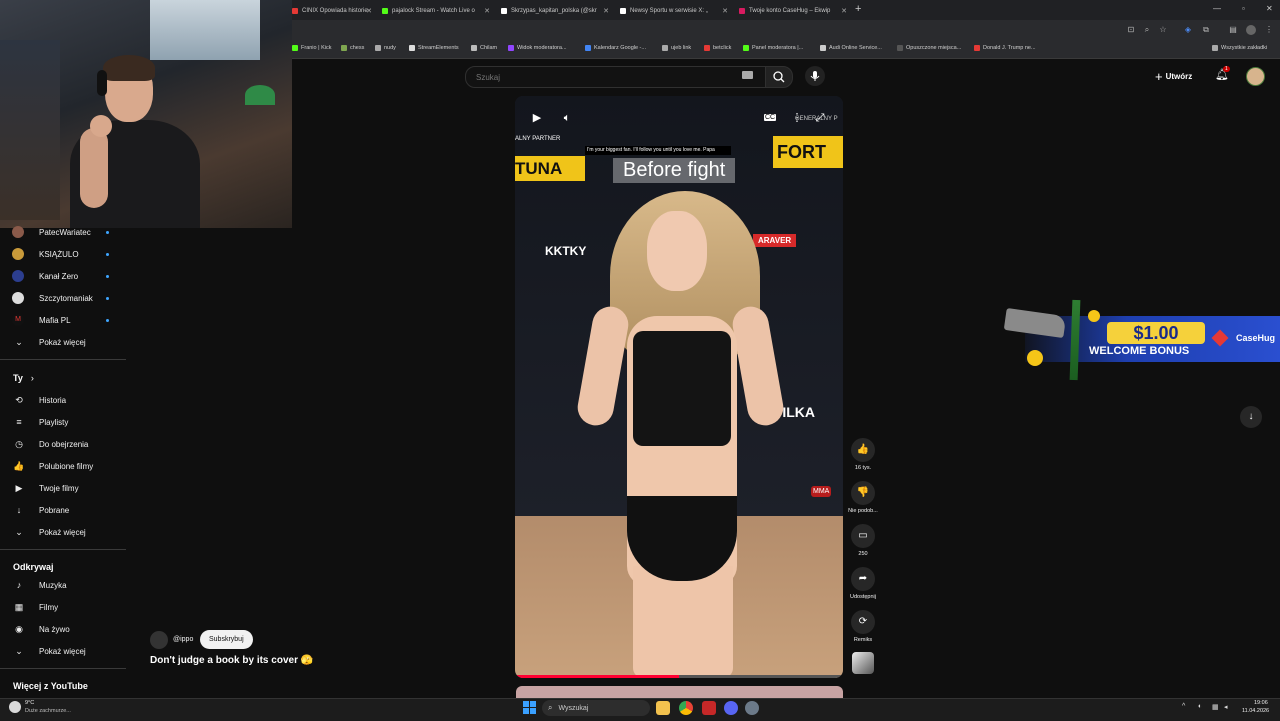 This screenshot has width=1280, height=721. I want to click on speaker-icon: ◂, so click(1226, 707).